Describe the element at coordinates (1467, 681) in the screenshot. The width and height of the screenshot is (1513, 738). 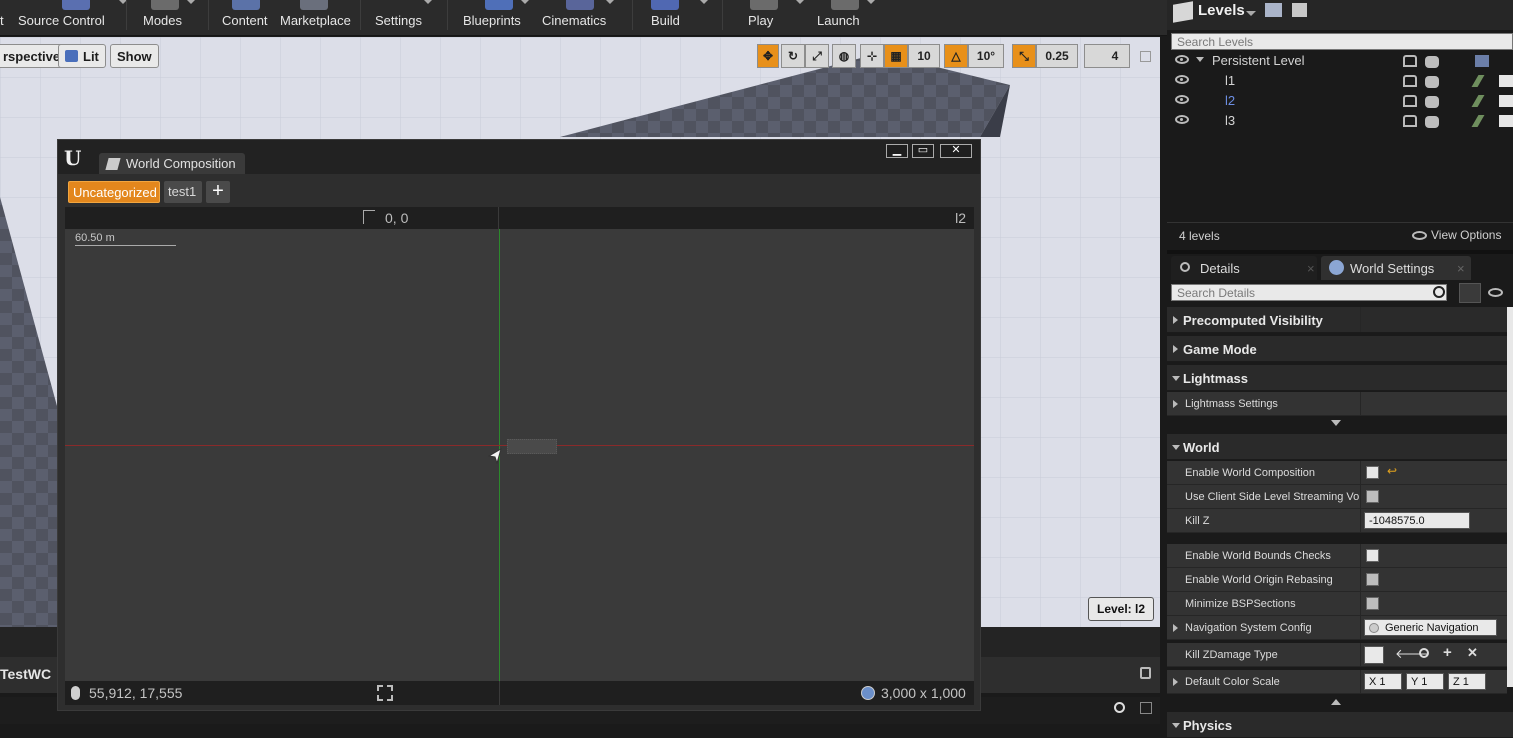
I see `color-scale-z: Z 1` at that location.